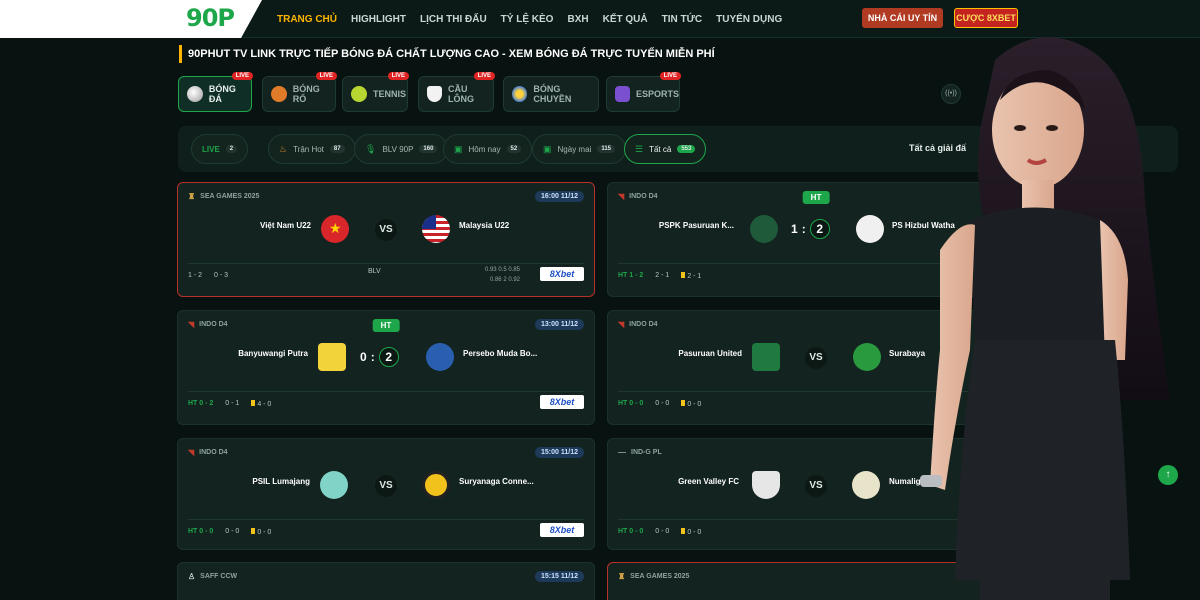 The height and width of the screenshot is (600, 1200). Describe the element at coordinates (261, 403) in the screenshot. I see `yellow-cards: 4 - 0` at that location.